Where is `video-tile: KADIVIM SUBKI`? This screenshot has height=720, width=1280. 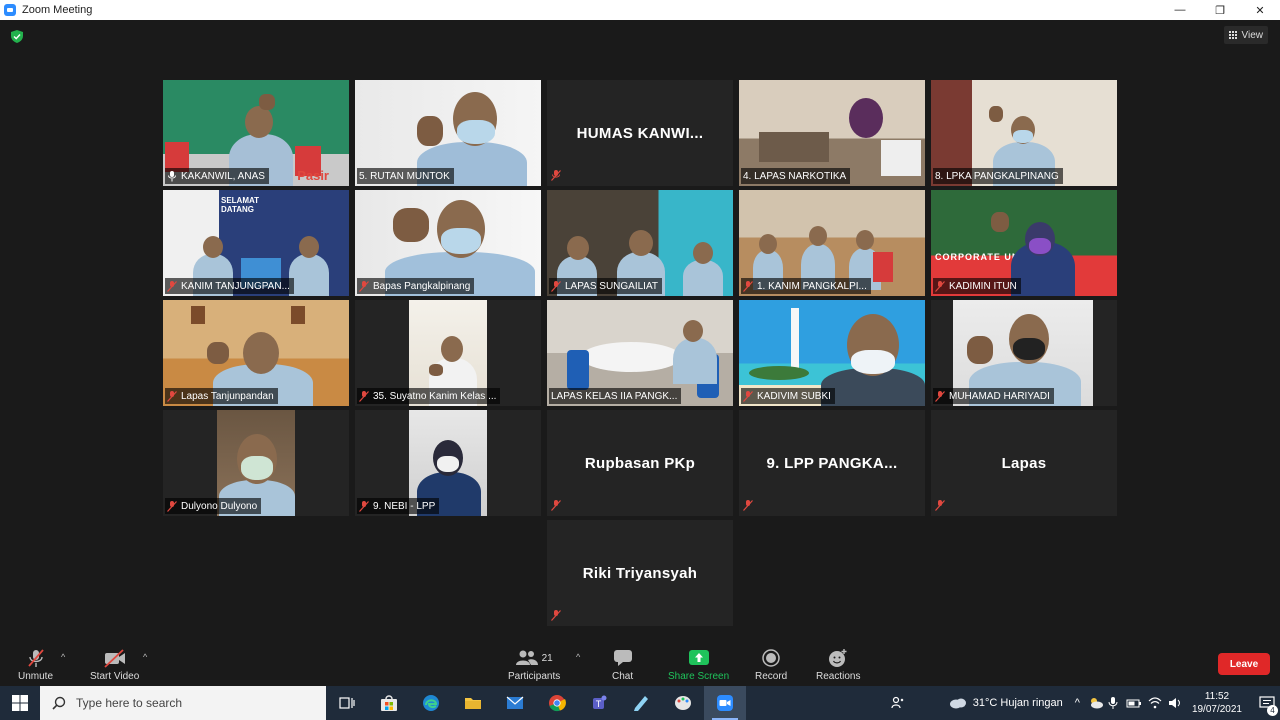 video-tile: KADIVIM SUBKI is located at coordinates (832, 353).